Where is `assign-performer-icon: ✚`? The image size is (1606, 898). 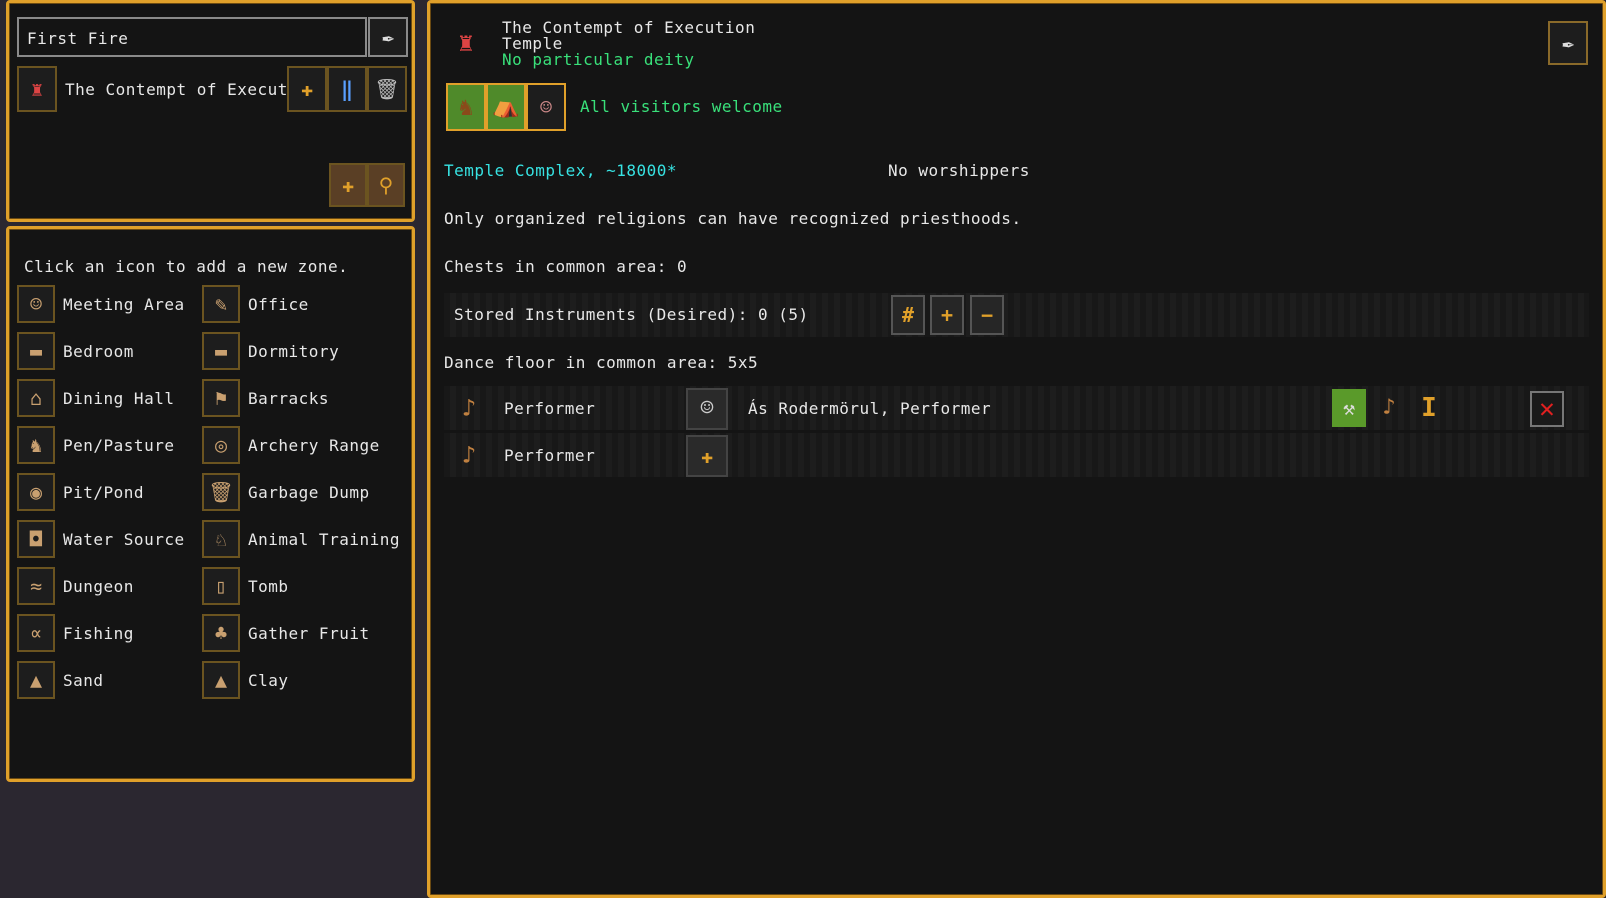 assign-performer-icon: ✚ is located at coordinates (707, 456).